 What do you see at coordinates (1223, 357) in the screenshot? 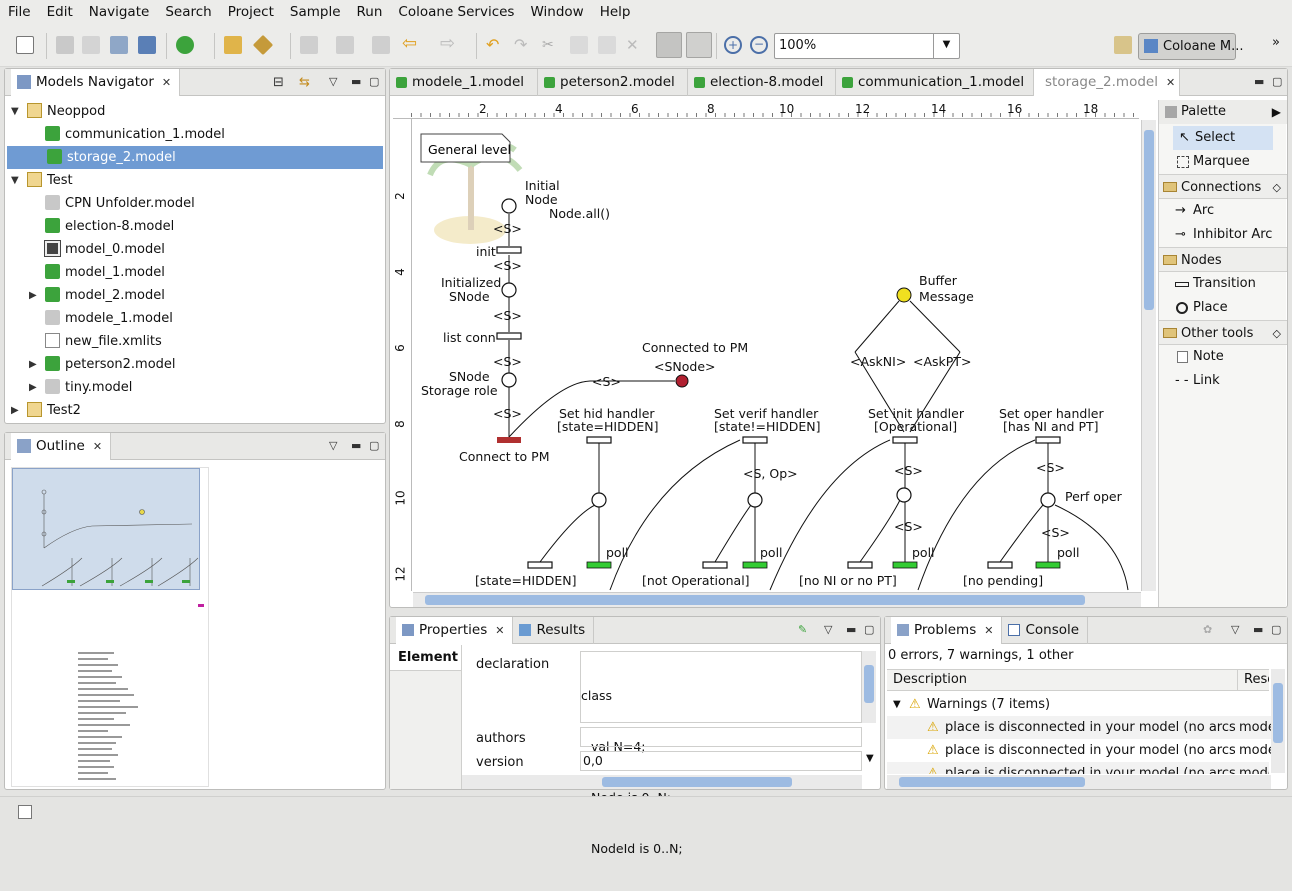
I see `tool-note: Note` at bounding box center [1223, 357].